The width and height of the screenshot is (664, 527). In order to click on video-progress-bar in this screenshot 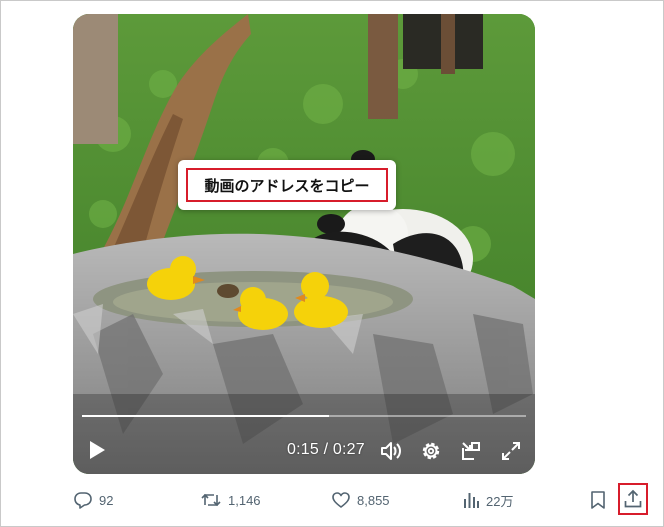, I will do `click(304, 416)`.